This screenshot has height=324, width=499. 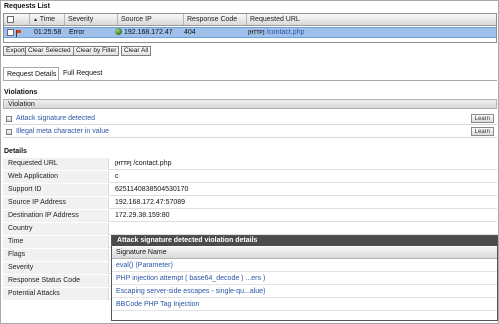 I want to click on column-header-response-code: Response Code, so click(x=215, y=19).